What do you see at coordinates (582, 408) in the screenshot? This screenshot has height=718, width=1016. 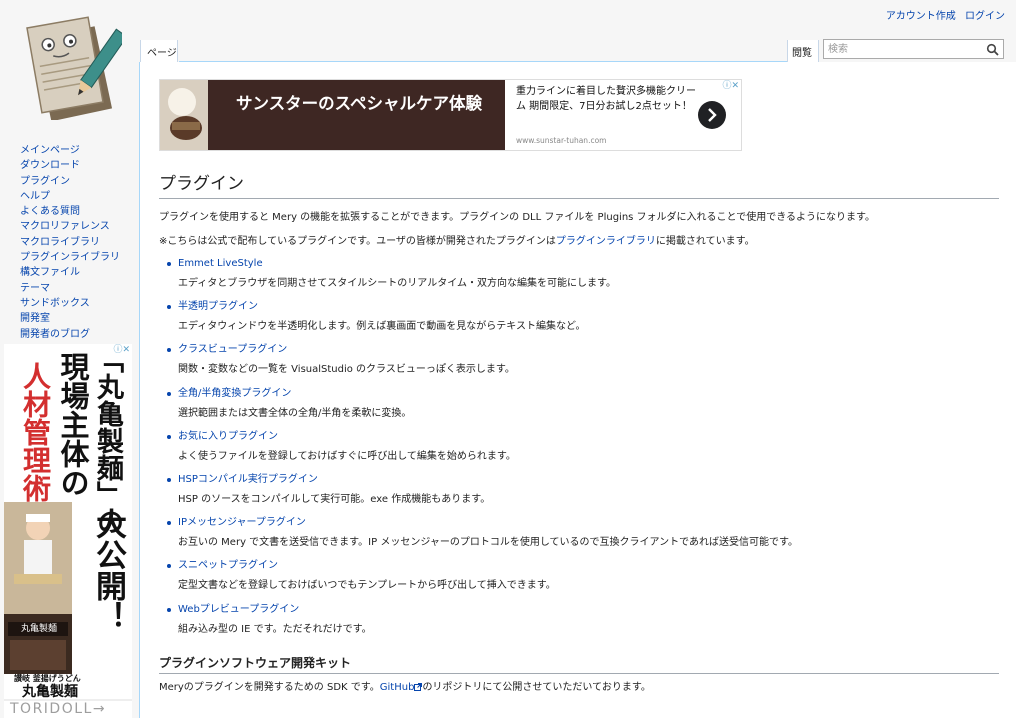 I see `list-item: 全角/半角変換プラグイン選択範囲または文書全体の全角/半角を柔軟に変換。` at bounding box center [582, 408].